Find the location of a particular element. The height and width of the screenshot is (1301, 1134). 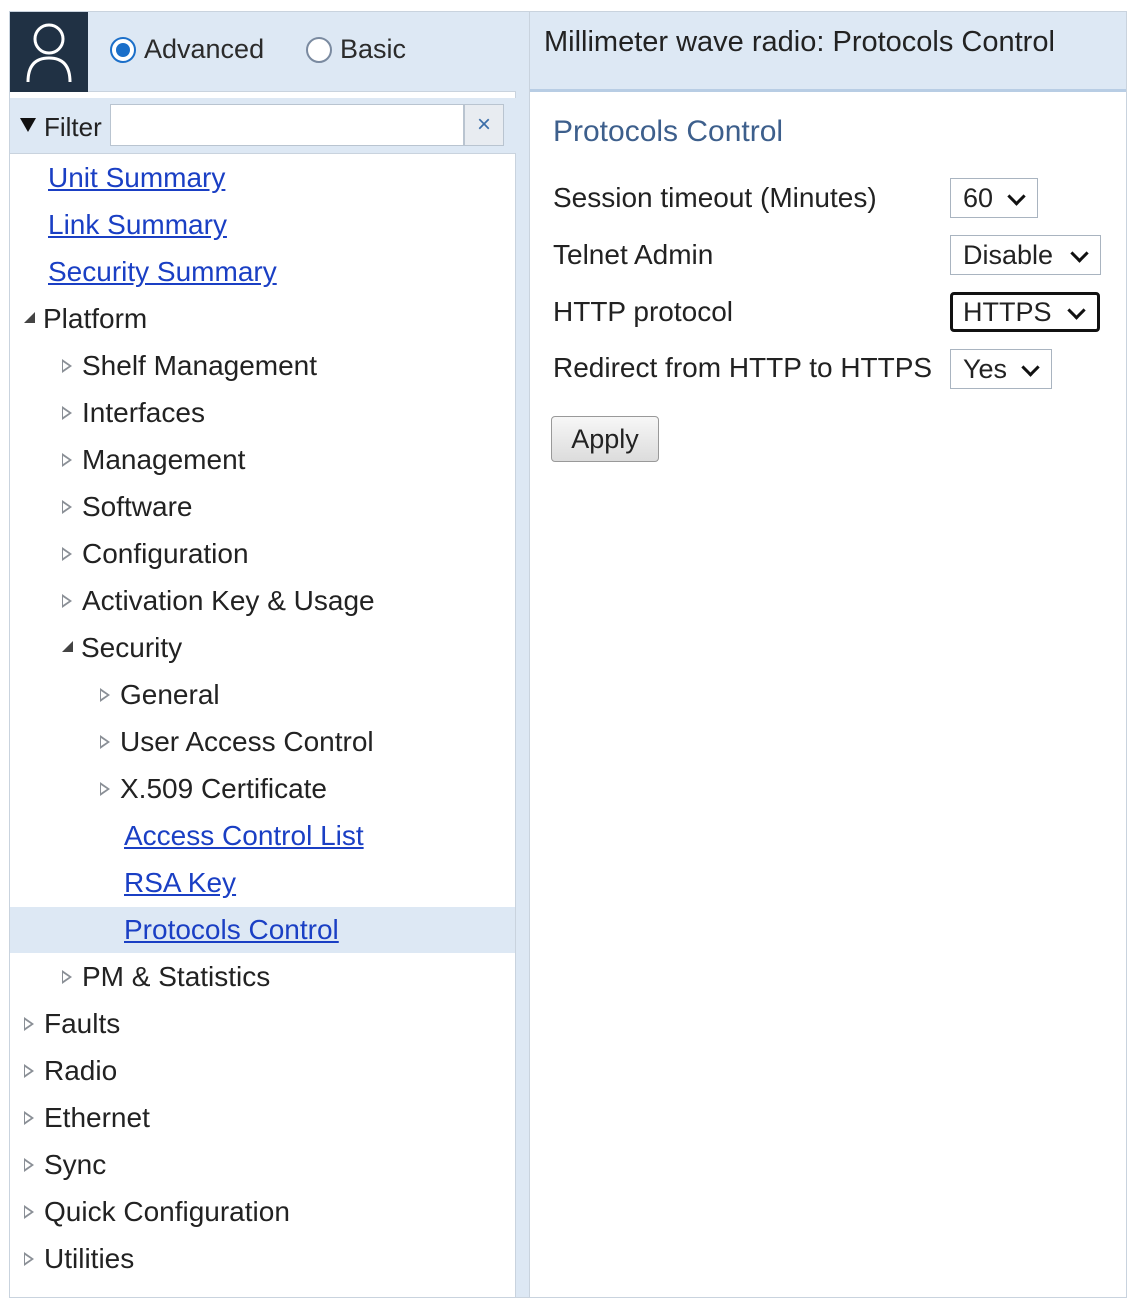

telnet-admin-select: Disable is located at coordinates (1025, 255).